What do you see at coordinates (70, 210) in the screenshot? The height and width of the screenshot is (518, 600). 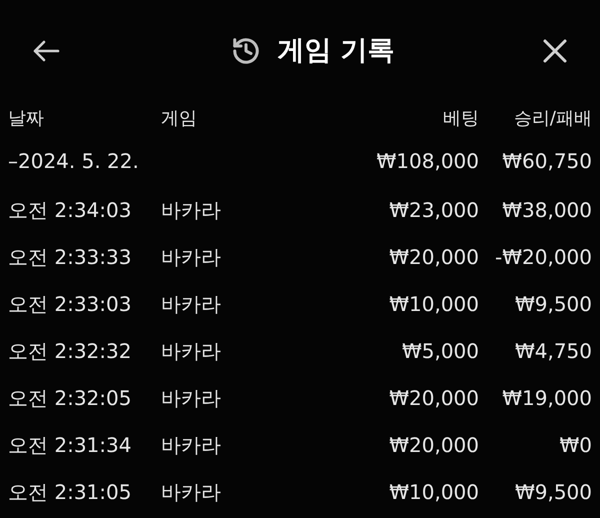 I see `time-cell-text: 오전 2:34:03` at bounding box center [70, 210].